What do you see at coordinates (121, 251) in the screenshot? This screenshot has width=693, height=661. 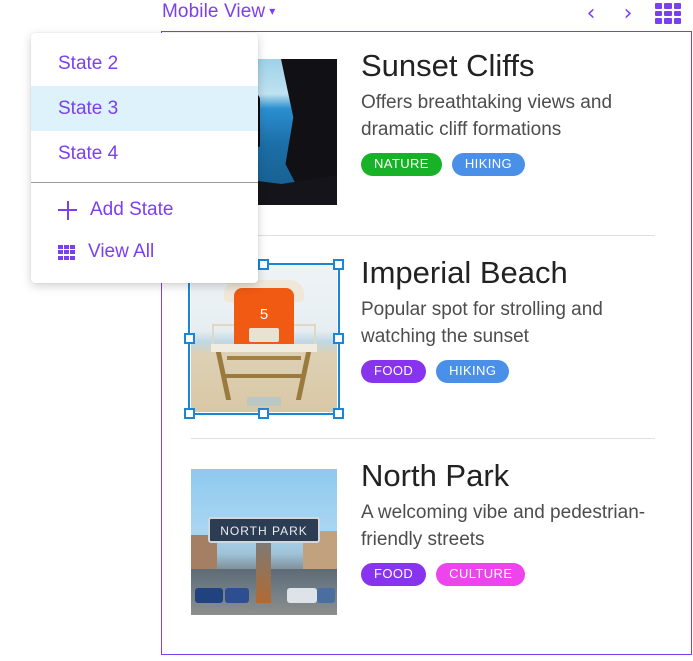 I see `view-all-label: View All` at bounding box center [121, 251].